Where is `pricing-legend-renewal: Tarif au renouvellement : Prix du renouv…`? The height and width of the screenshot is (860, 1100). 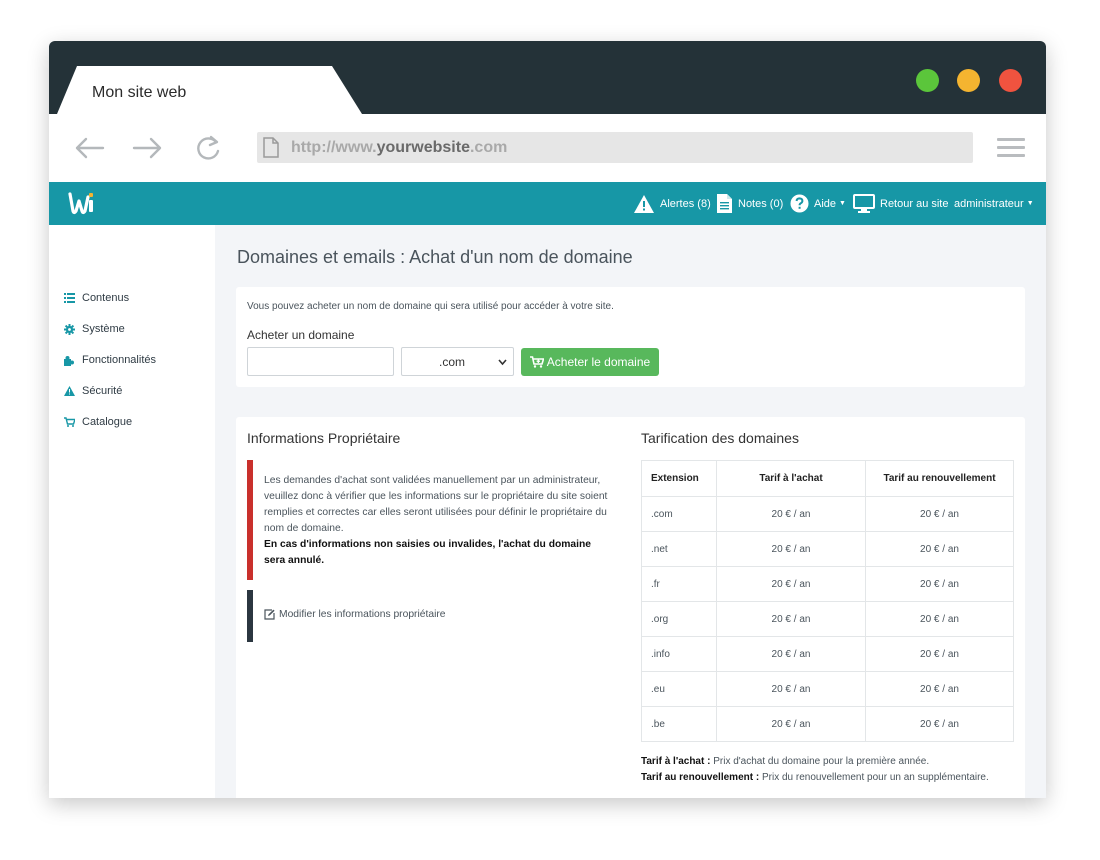
pricing-legend-renewal: Tarif au renouvellement : Prix du renouv… is located at coordinates (815, 777).